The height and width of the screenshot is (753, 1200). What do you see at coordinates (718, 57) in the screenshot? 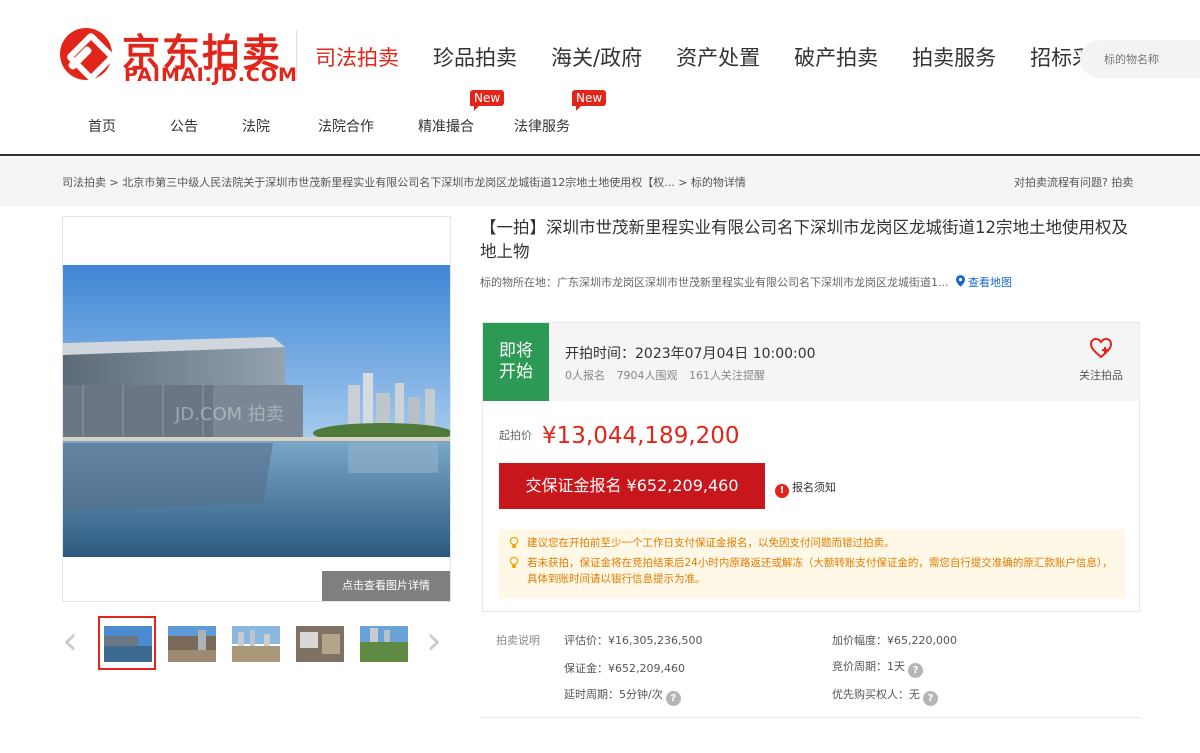
I see `nav-asset-disposal: 资产处置` at bounding box center [718, 57].